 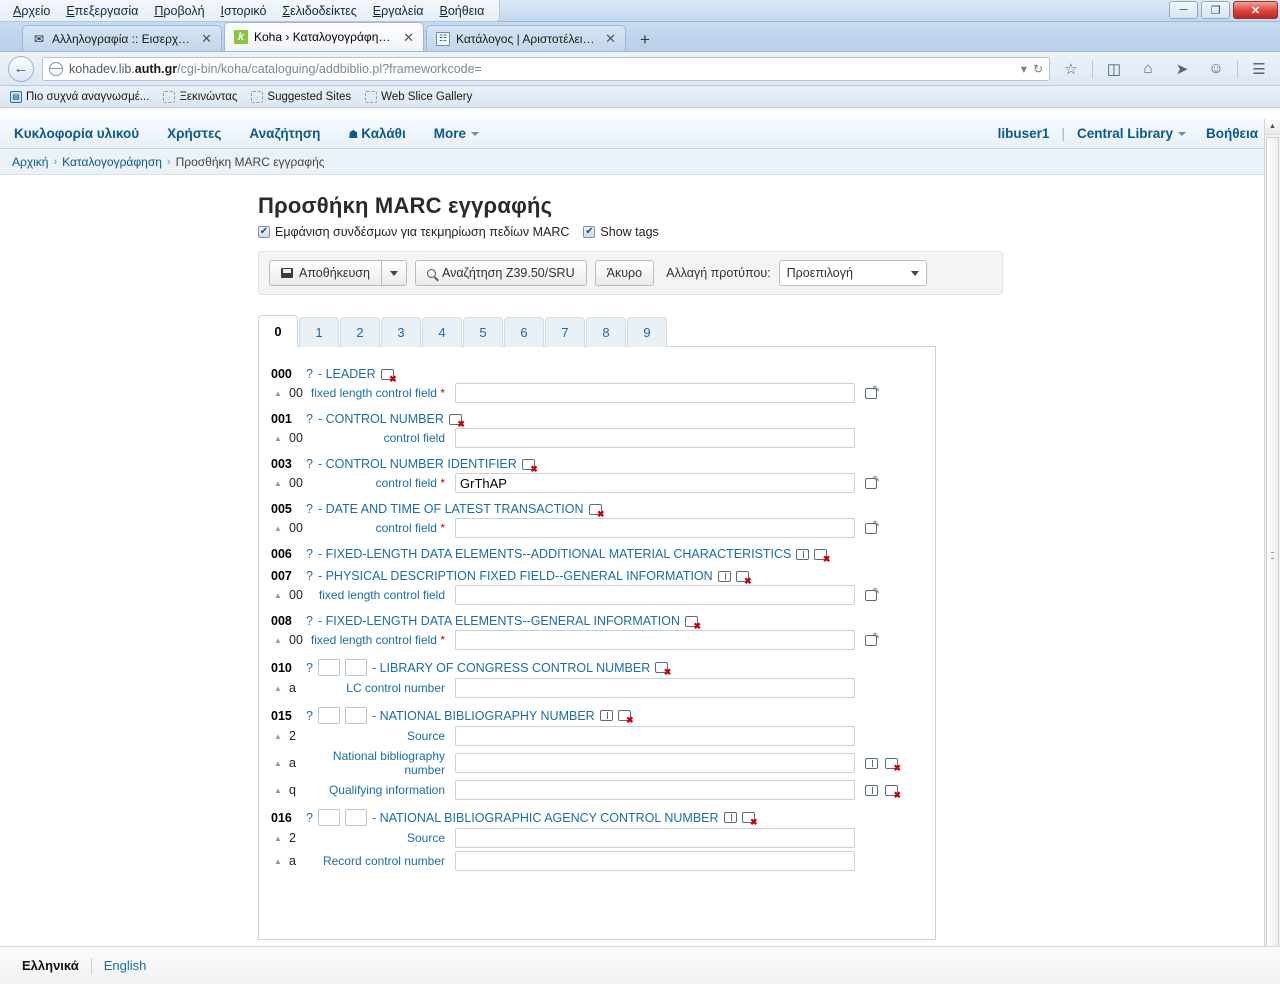 I want to click on nav-help: Βοήθεια, so click(x=1232, y=133).